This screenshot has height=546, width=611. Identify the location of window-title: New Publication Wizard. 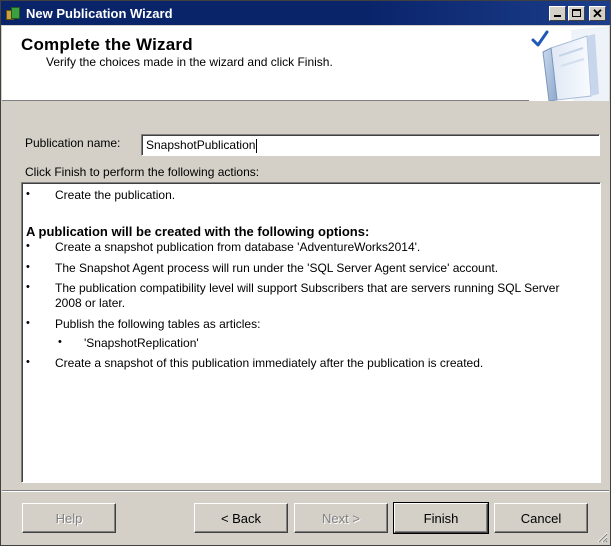
(99, 13).